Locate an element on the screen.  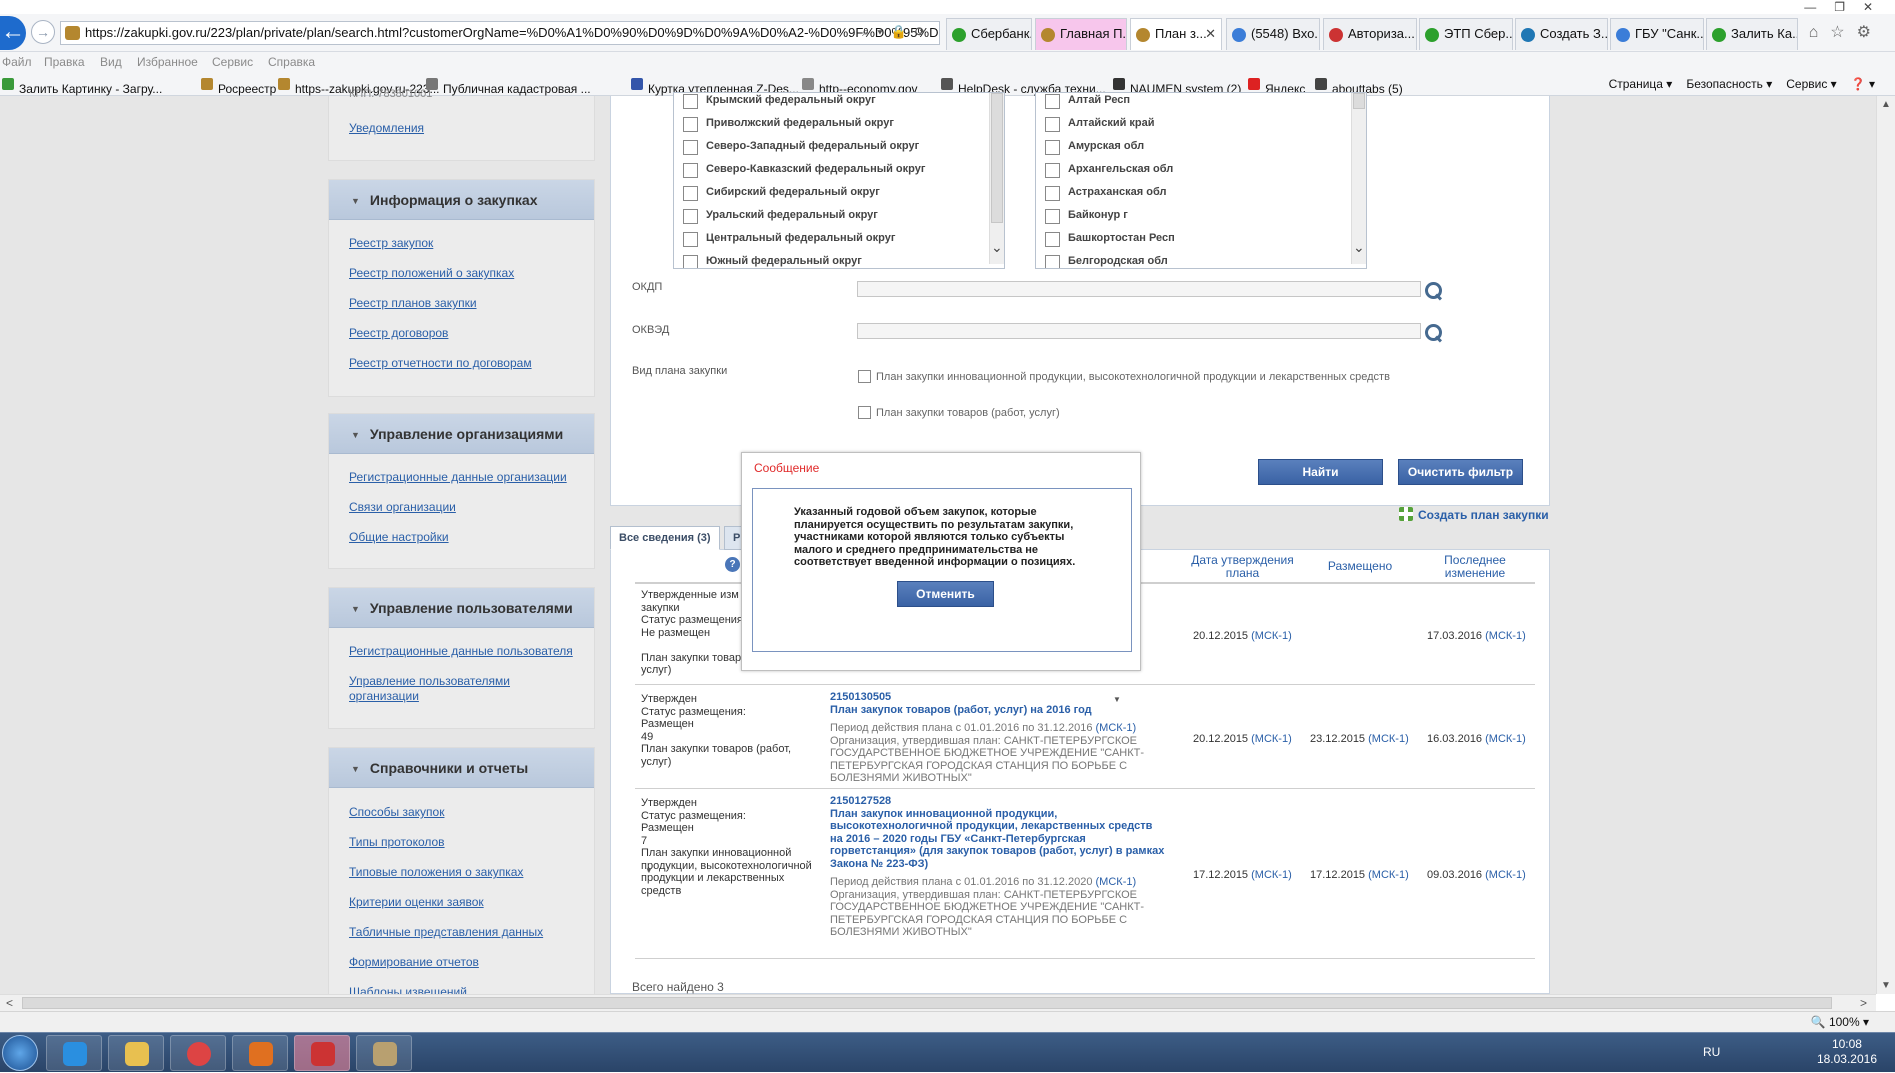
clock: 10:08 18.03.2016 is located at coordinates (1847, 1052).